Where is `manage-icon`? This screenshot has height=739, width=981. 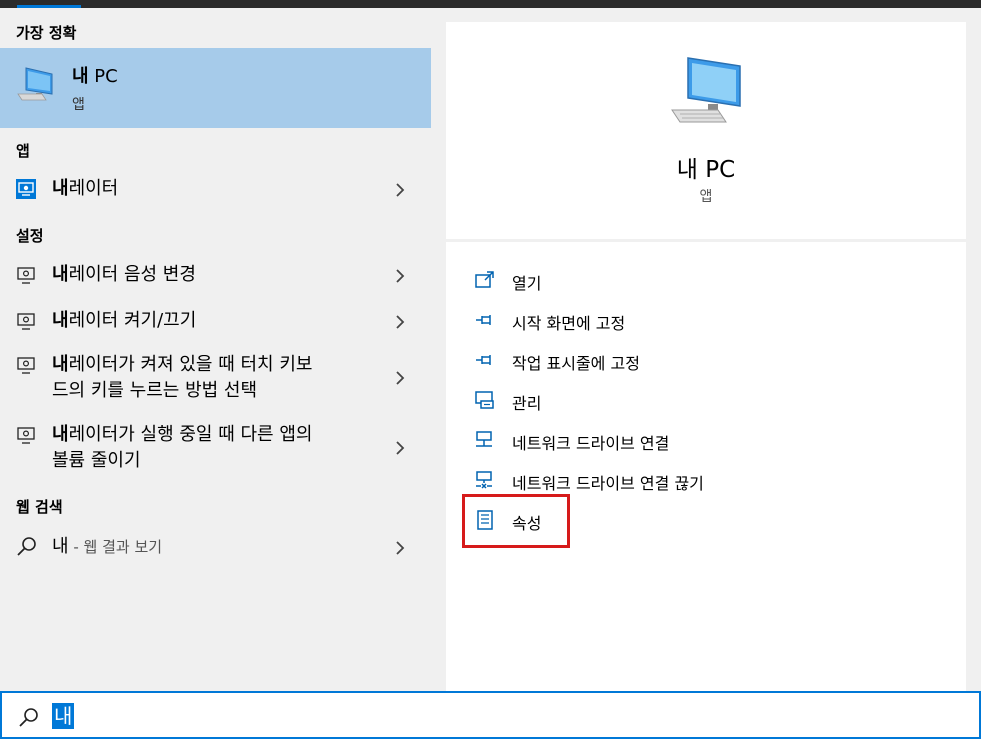
manage-icon is located at coordinates (485, 402).